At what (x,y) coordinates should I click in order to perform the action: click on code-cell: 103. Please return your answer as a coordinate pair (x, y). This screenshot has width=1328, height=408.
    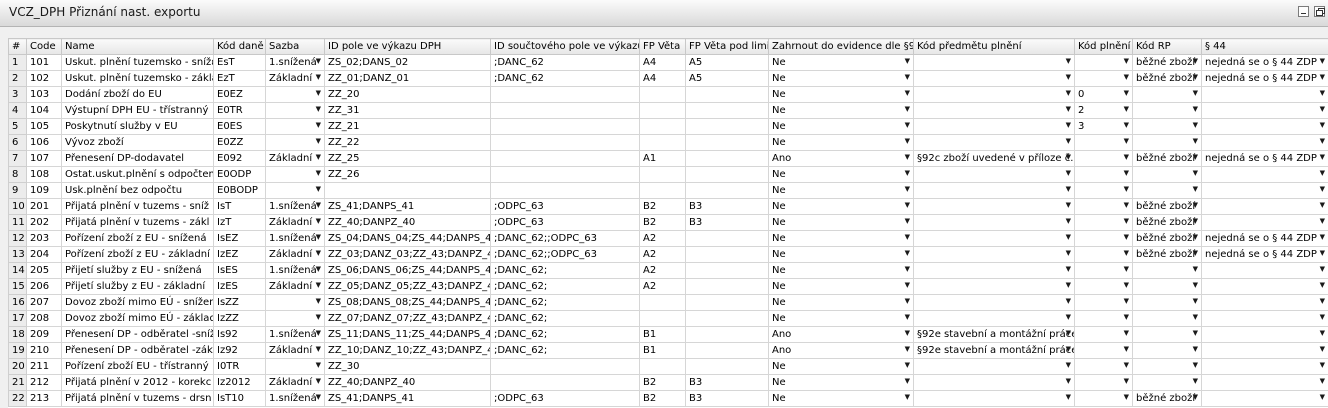
    Looking at the image, I should click on (44, 94).